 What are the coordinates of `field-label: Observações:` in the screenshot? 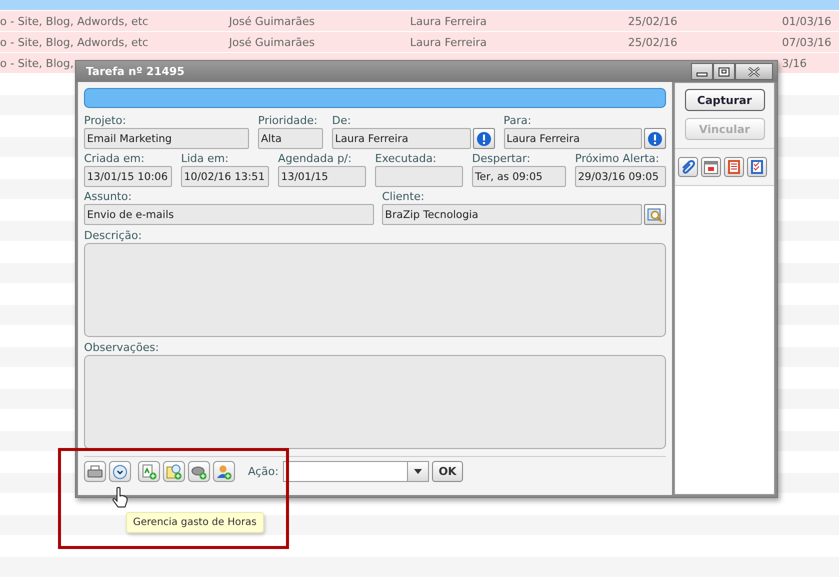 It's located at (122, 348).